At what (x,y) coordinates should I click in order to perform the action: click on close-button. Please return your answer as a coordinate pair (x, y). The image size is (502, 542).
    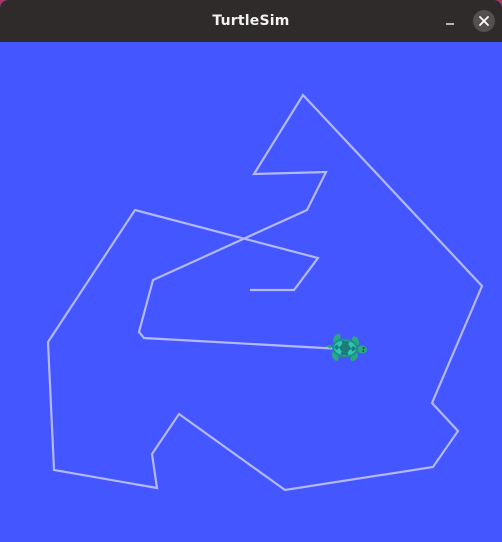
    Looking at the image, I should click on (484, 21).